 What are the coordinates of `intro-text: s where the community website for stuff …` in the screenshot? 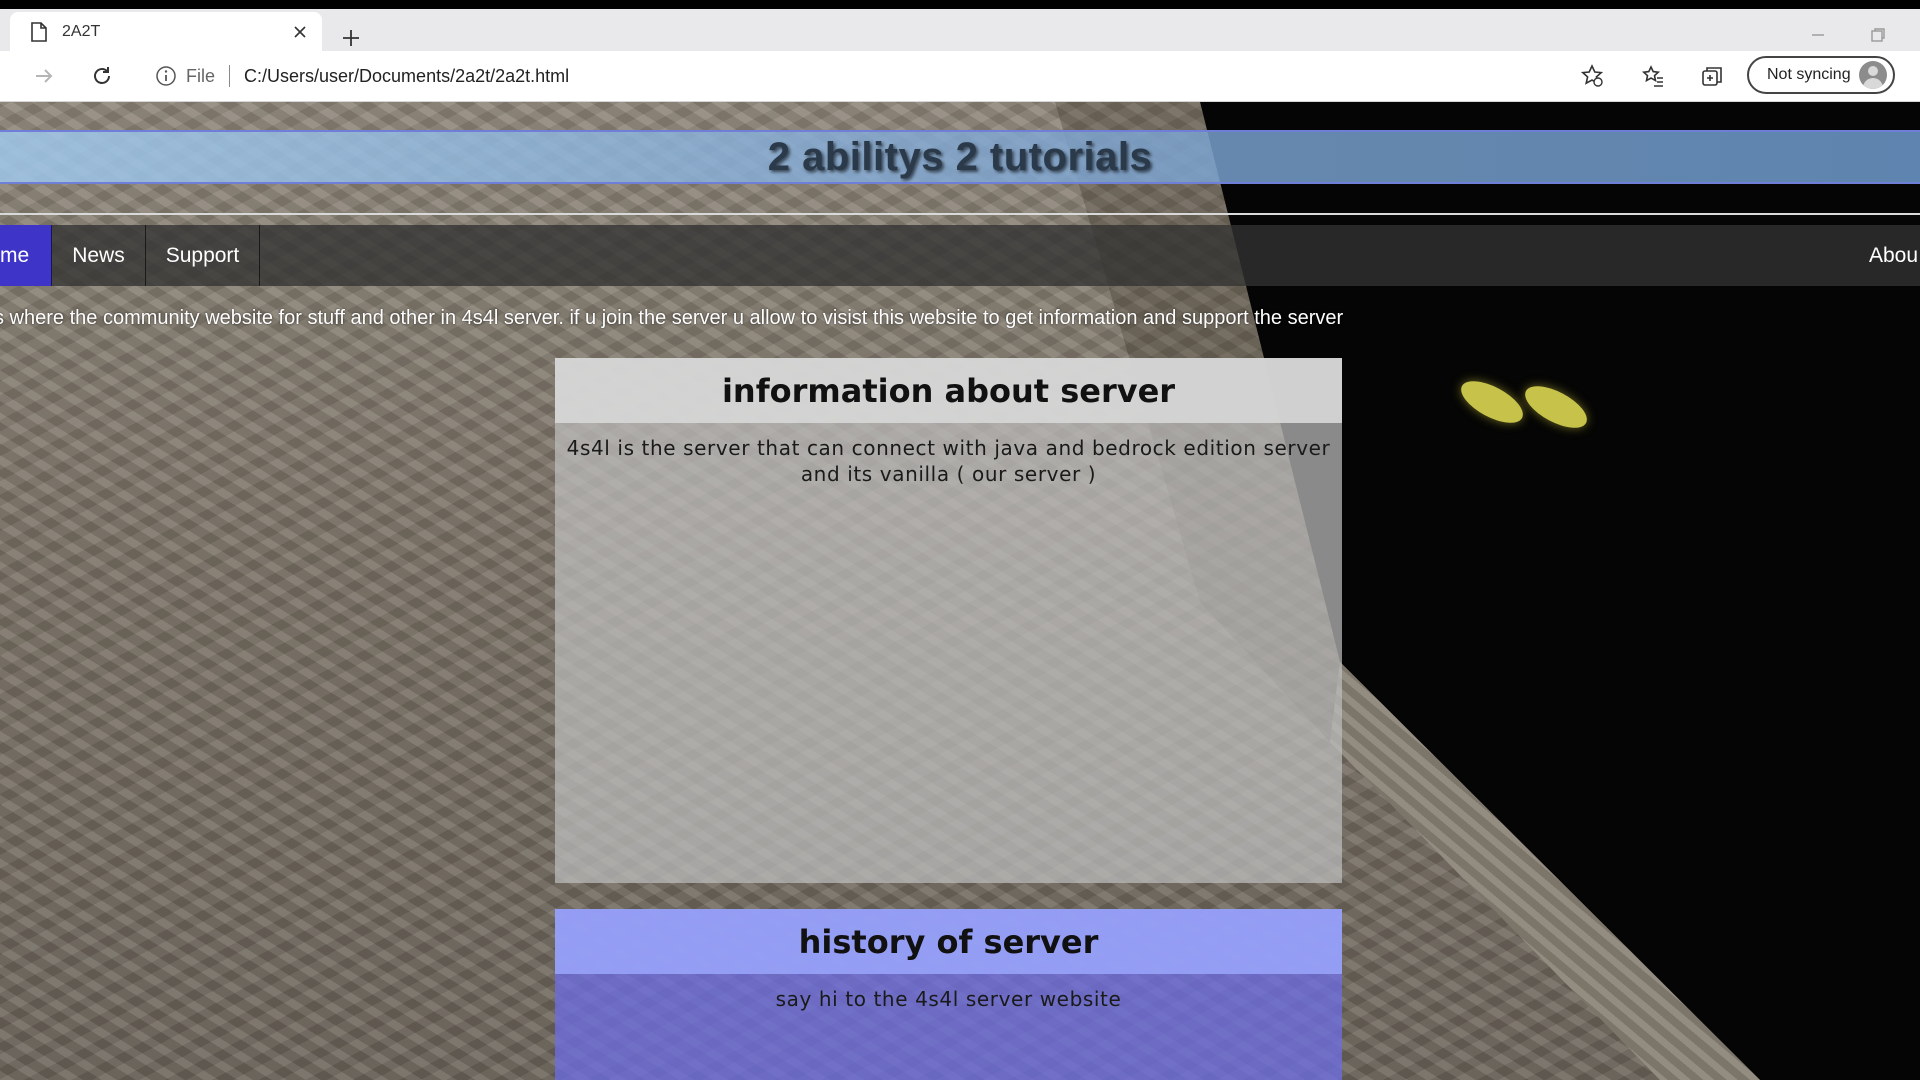 It's located at (672, 318).